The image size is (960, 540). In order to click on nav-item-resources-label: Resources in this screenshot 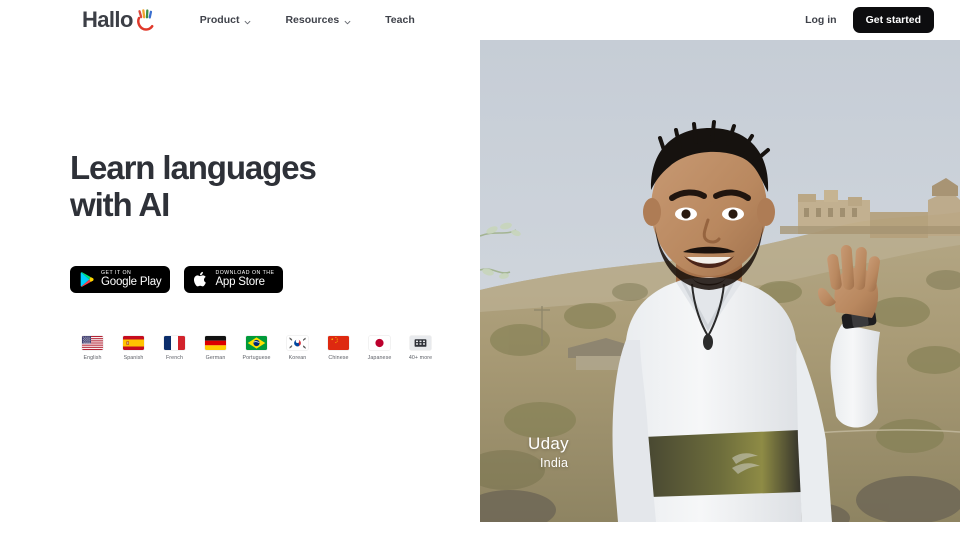, I will do `click(312, 20)`.